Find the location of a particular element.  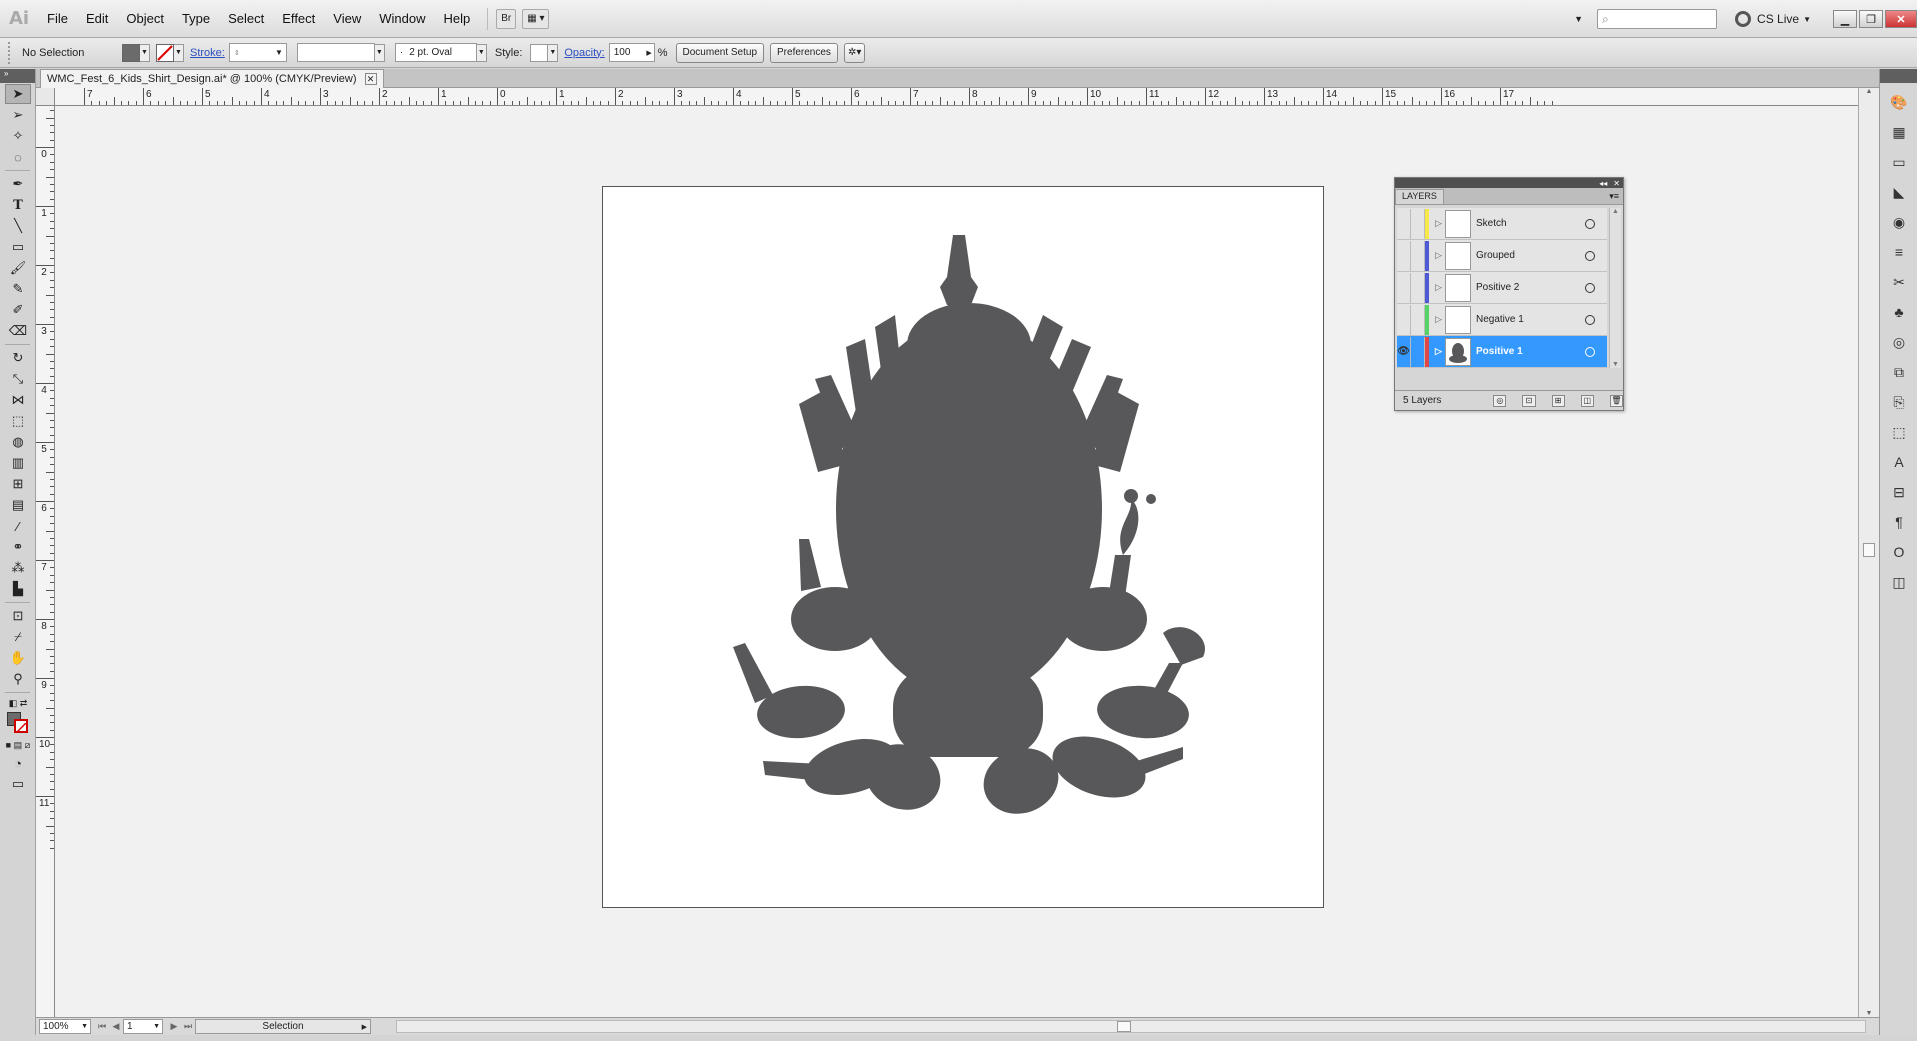

artboard-number-field: 1 ▼ is located at coordinates (143, 1026).